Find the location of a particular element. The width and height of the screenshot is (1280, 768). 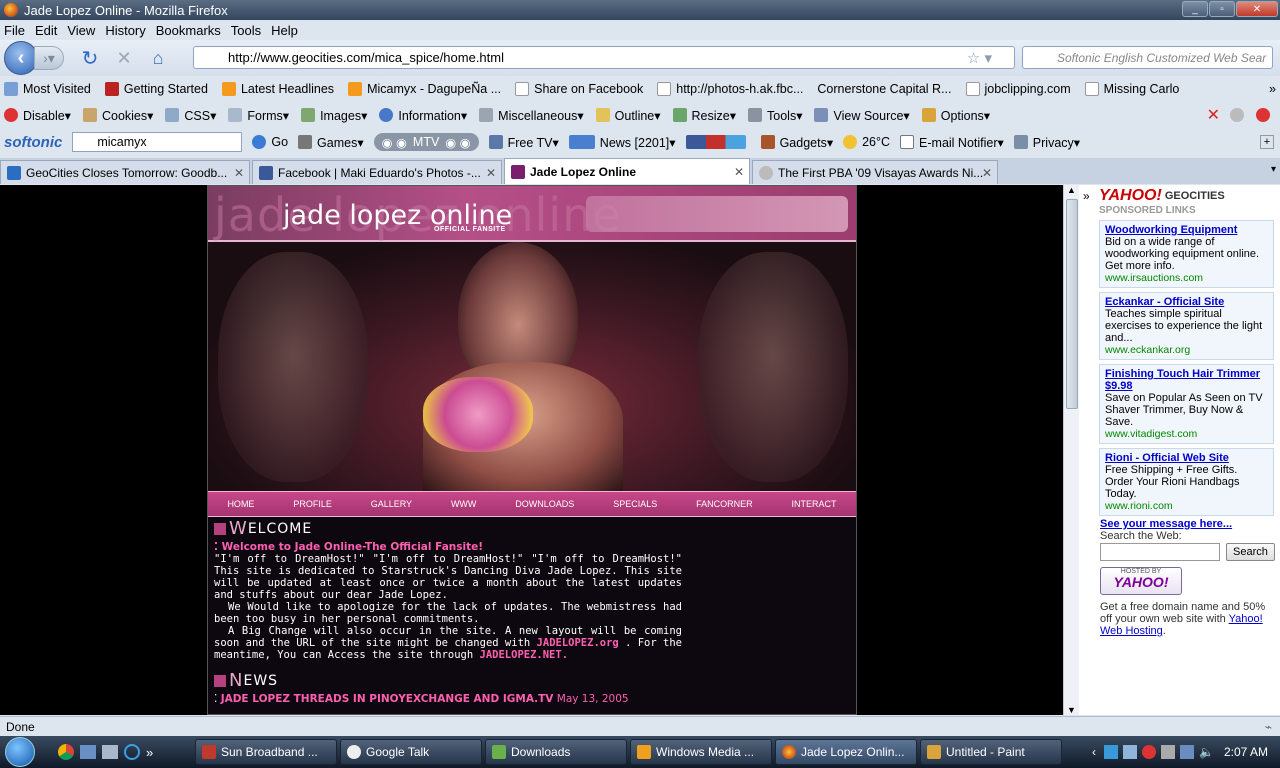

nav-specials: SPECIALS is located at coordinates (635, 504).